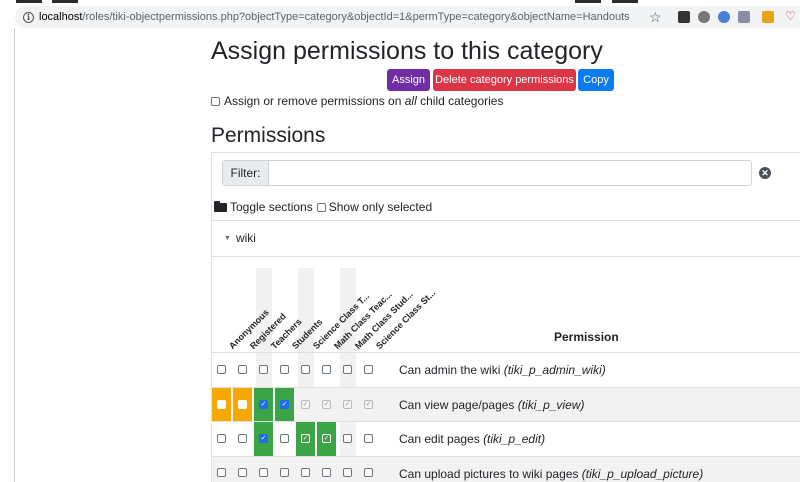  I want to click on page-title: Assign permissions to this category, so click(407, 51).